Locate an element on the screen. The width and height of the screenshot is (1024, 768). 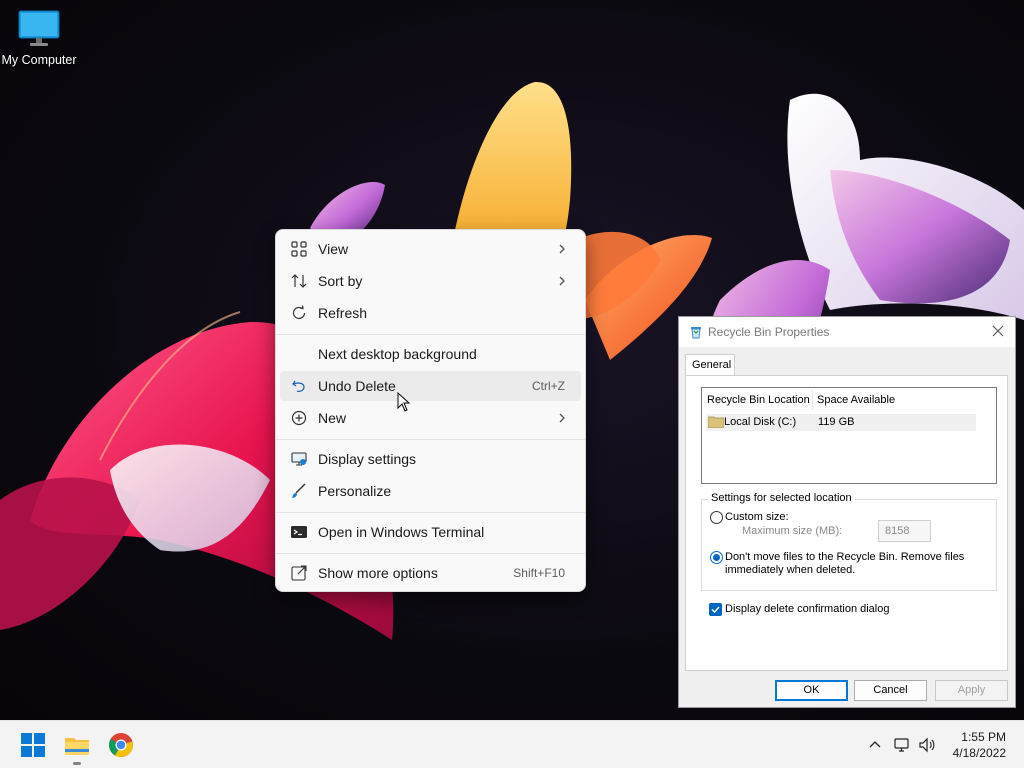
brush-icon is located at coordinates (299, 490).